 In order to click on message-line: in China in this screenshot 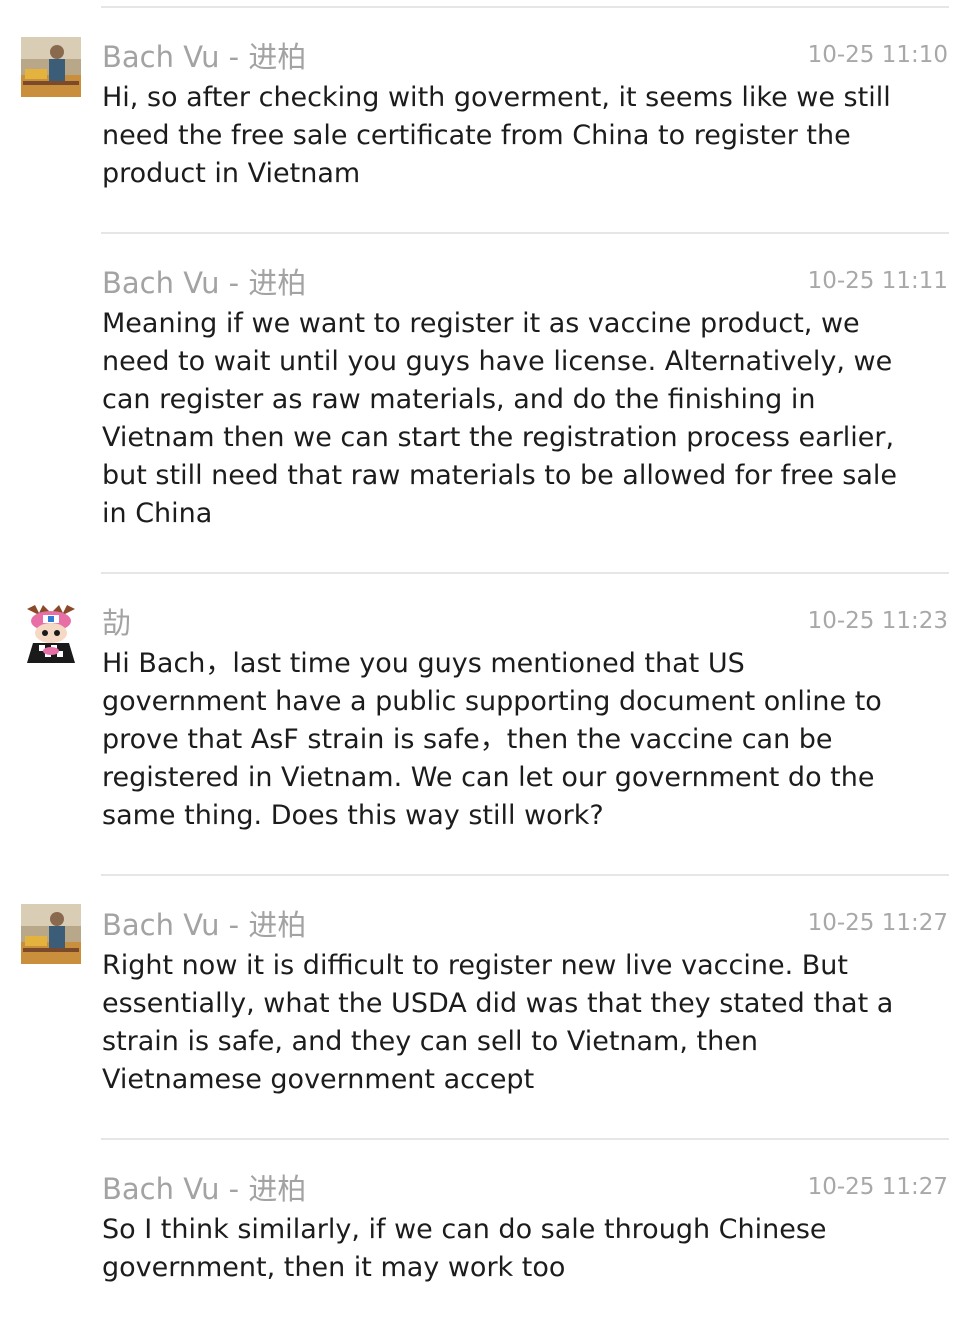, I will do `click(157, 513)`.